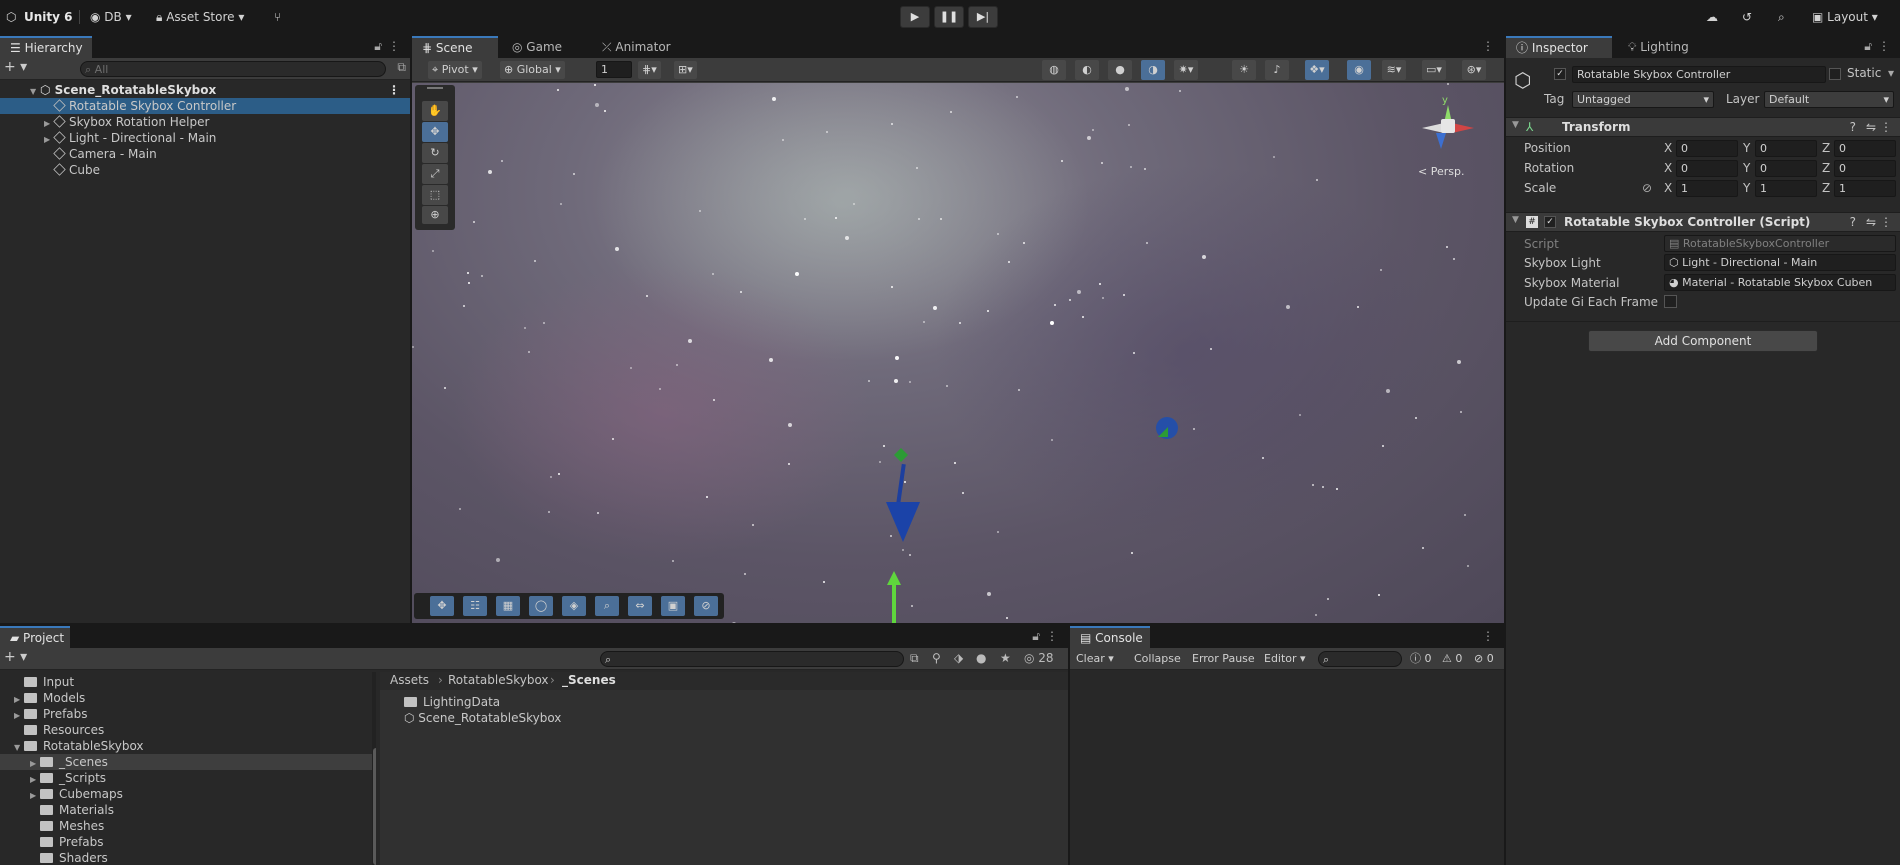 Image resolution: width=1900 pixels, height=865 pixels. Describe the element at coordinates (902, 495) in the screenshot. I see `directional-light-gizmo` at that location.